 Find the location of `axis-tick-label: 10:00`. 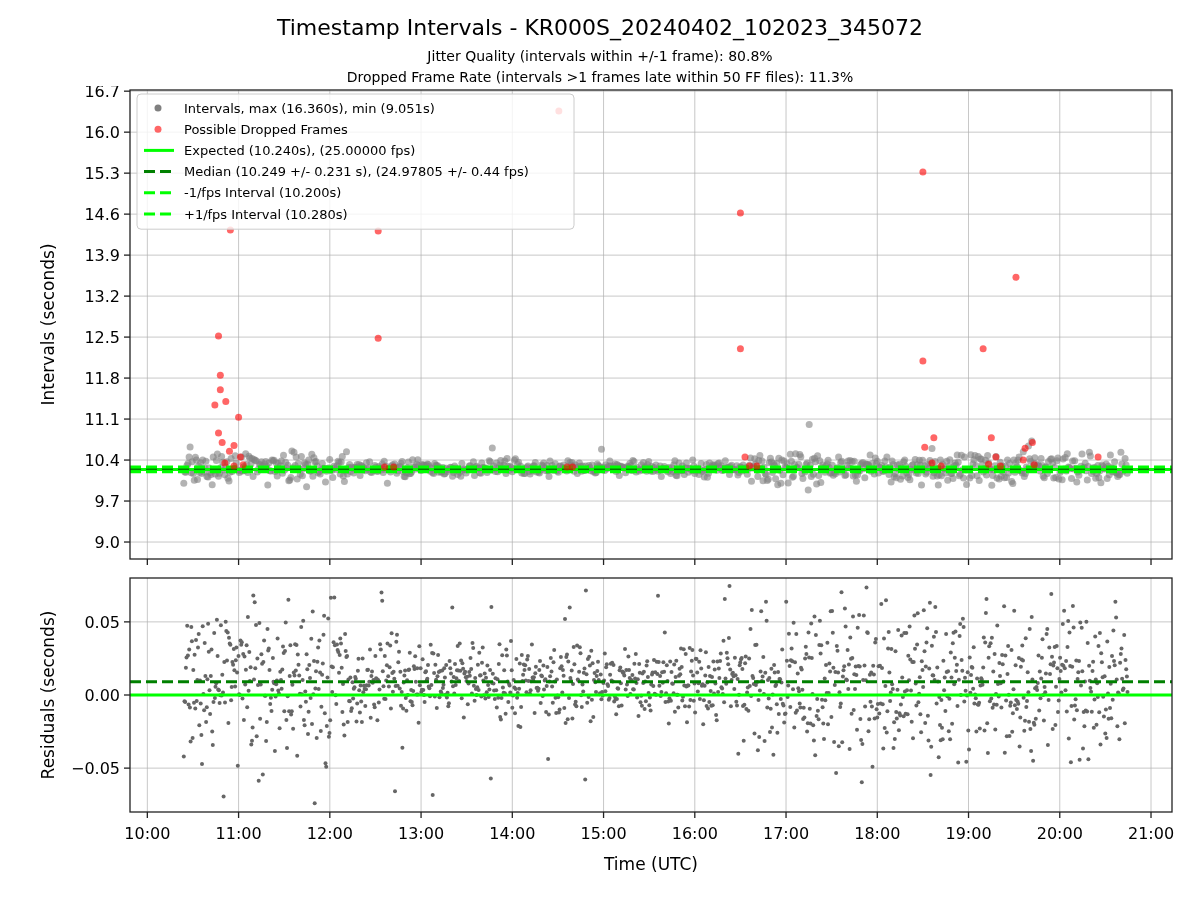

axis-tick-label: 10:00 is located at coordinates (147, 833).